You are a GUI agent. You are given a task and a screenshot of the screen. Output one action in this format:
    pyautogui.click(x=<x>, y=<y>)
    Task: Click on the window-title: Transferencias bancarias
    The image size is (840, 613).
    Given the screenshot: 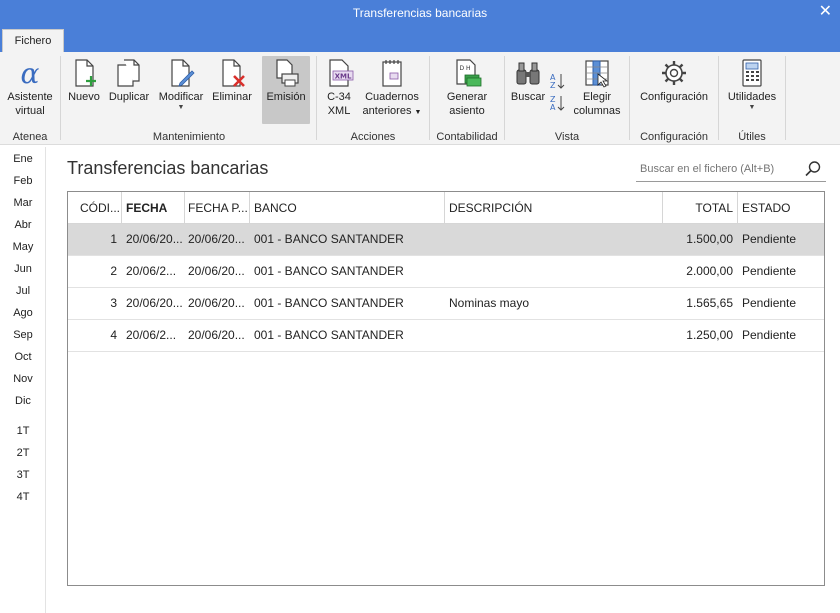 What is the action you would take?
    pyautogui.click(x=420, y=13)
    